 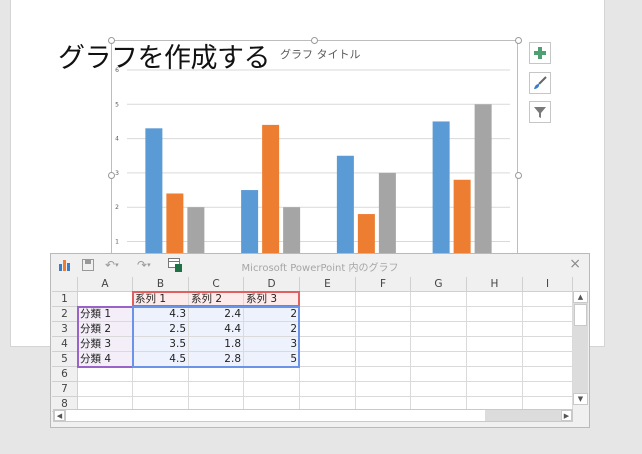 I want to click on cell-E5, so click(x=328, y=359).